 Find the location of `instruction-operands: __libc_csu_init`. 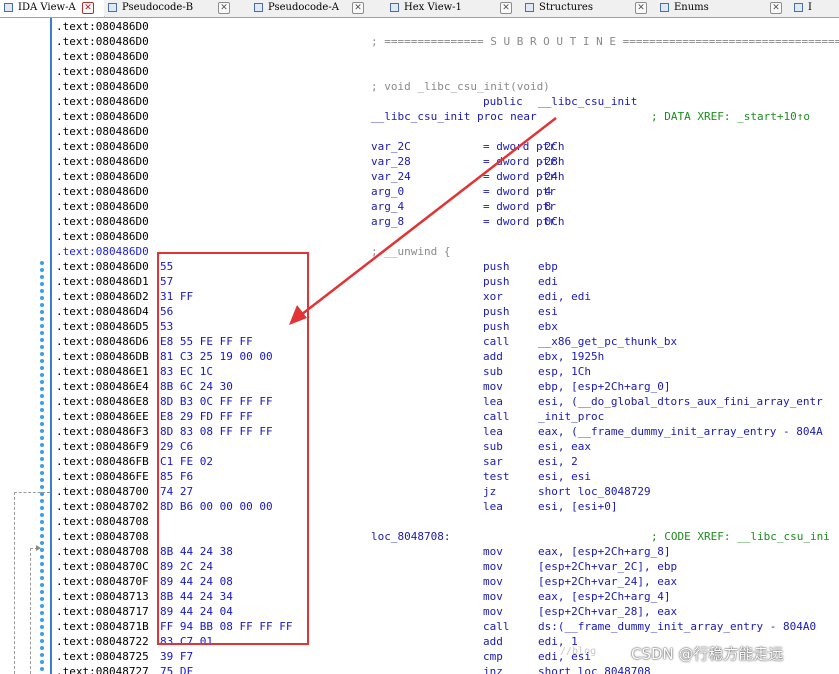

instruction-operands: __libc_csu_init is located at coordinates (587, 101).